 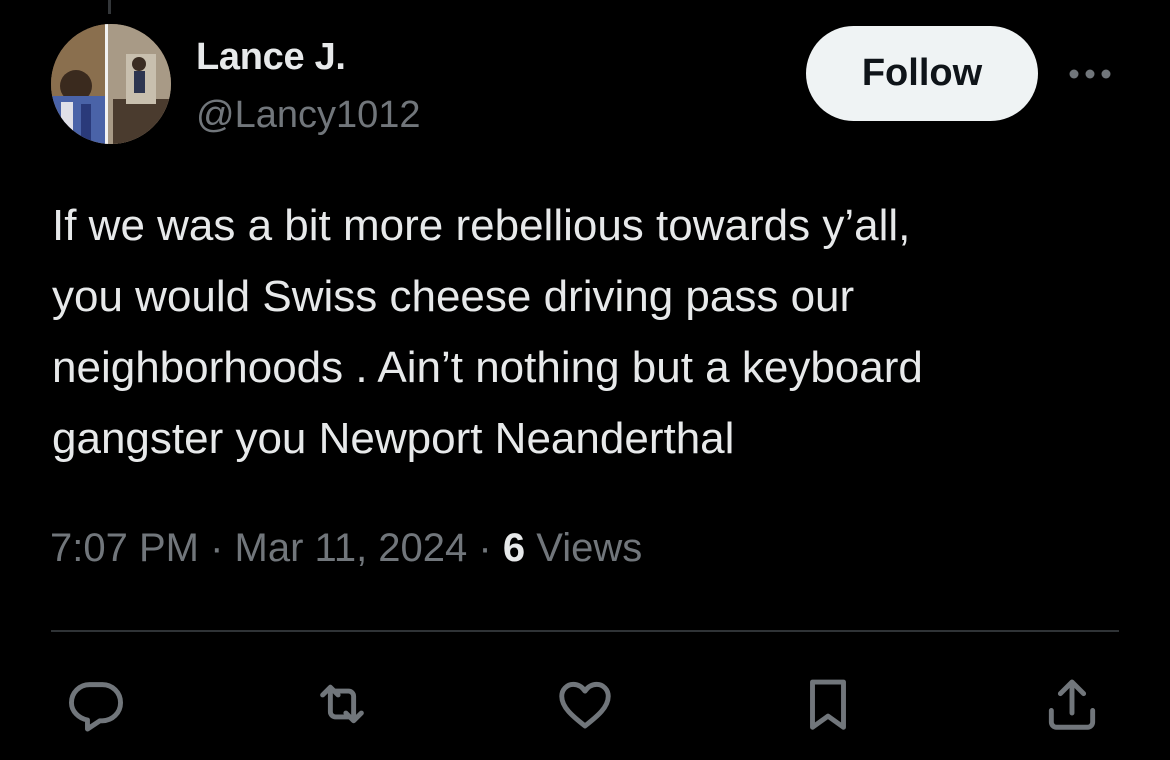 I want to click on share-icon, so click(x=1072, y=704).